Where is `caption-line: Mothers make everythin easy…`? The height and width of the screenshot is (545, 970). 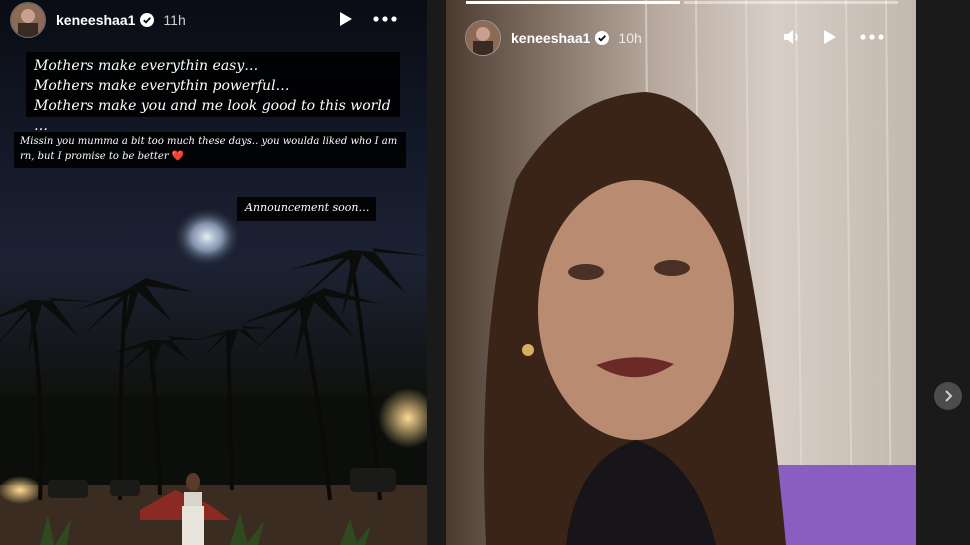
caption-line: Mothers make everythin easy… is located at coordinates (146, 66).